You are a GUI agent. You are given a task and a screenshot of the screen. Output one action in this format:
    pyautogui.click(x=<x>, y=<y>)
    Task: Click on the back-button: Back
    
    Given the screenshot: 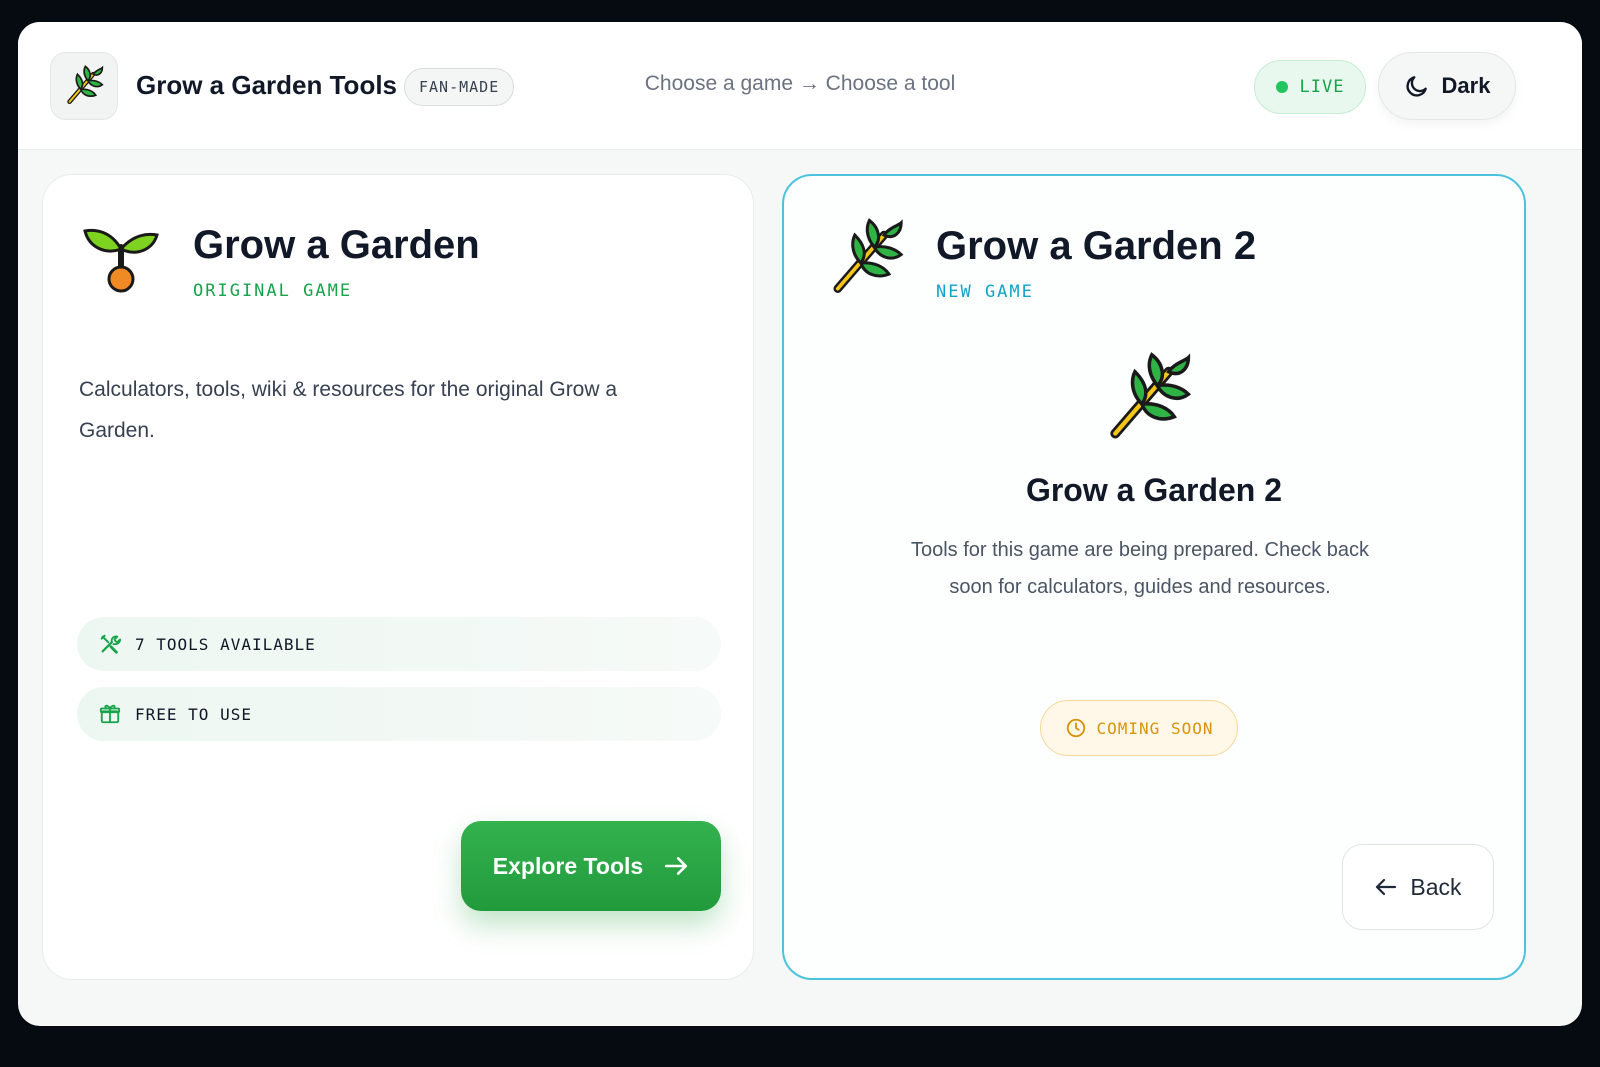 What is the action you would take?
    pyautogui.click(x=1418, y=887)
    